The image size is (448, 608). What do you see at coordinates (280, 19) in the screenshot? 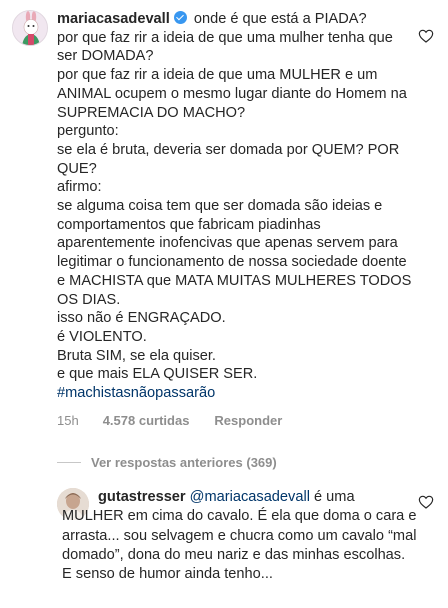
I see `comment-line: onde é que está a PIADA?` at bounding box center [280, 19].